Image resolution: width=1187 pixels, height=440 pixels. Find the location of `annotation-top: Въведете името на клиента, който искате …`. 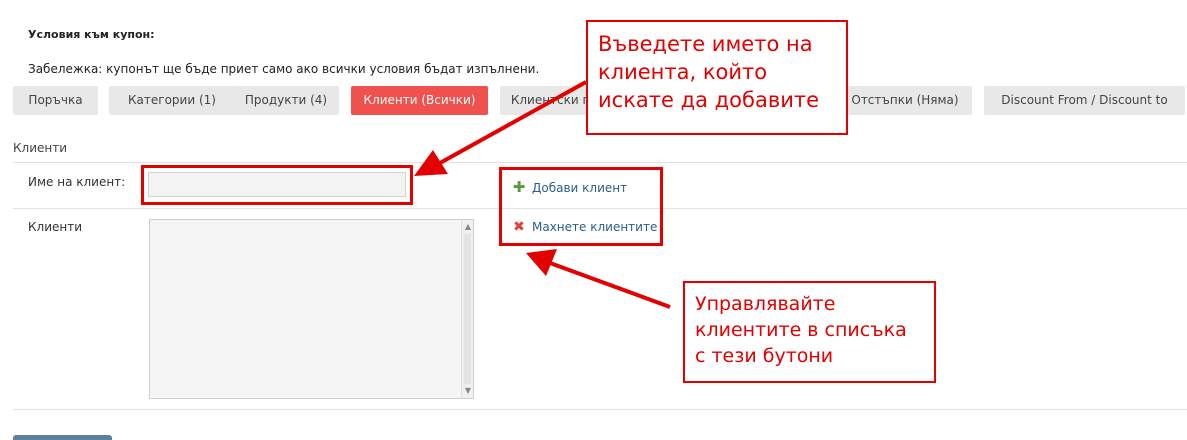

annotation-top: Въведете името на клиента, който искате … is located at coordinates (717, 77).